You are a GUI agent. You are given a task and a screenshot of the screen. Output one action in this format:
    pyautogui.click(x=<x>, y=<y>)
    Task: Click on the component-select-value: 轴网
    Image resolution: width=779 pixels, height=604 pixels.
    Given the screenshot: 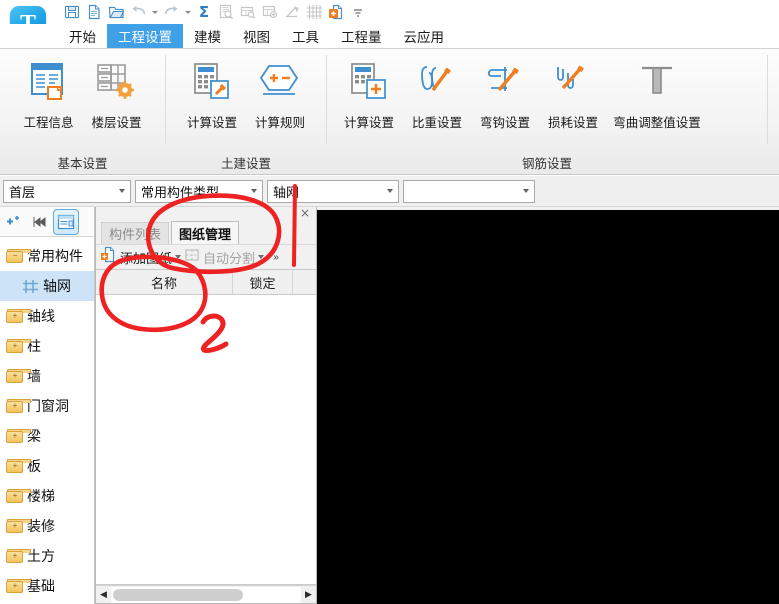 What is the action you would take?
    pyautogui.click(x=286, y=192)
    